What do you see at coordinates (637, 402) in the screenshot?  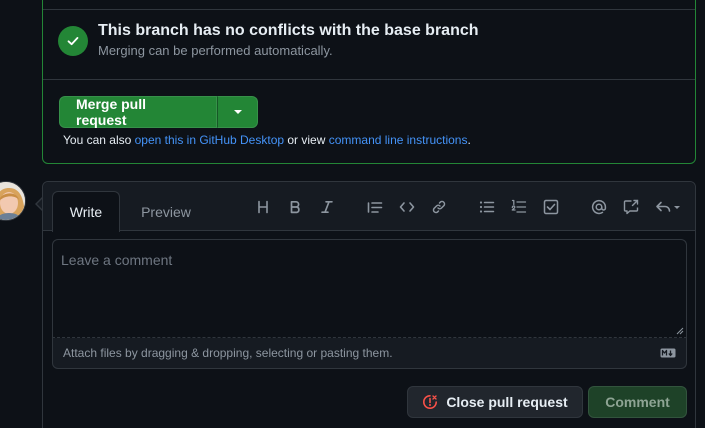 I see `comment-submit-button: Comment` at bounding box center [637, 402].